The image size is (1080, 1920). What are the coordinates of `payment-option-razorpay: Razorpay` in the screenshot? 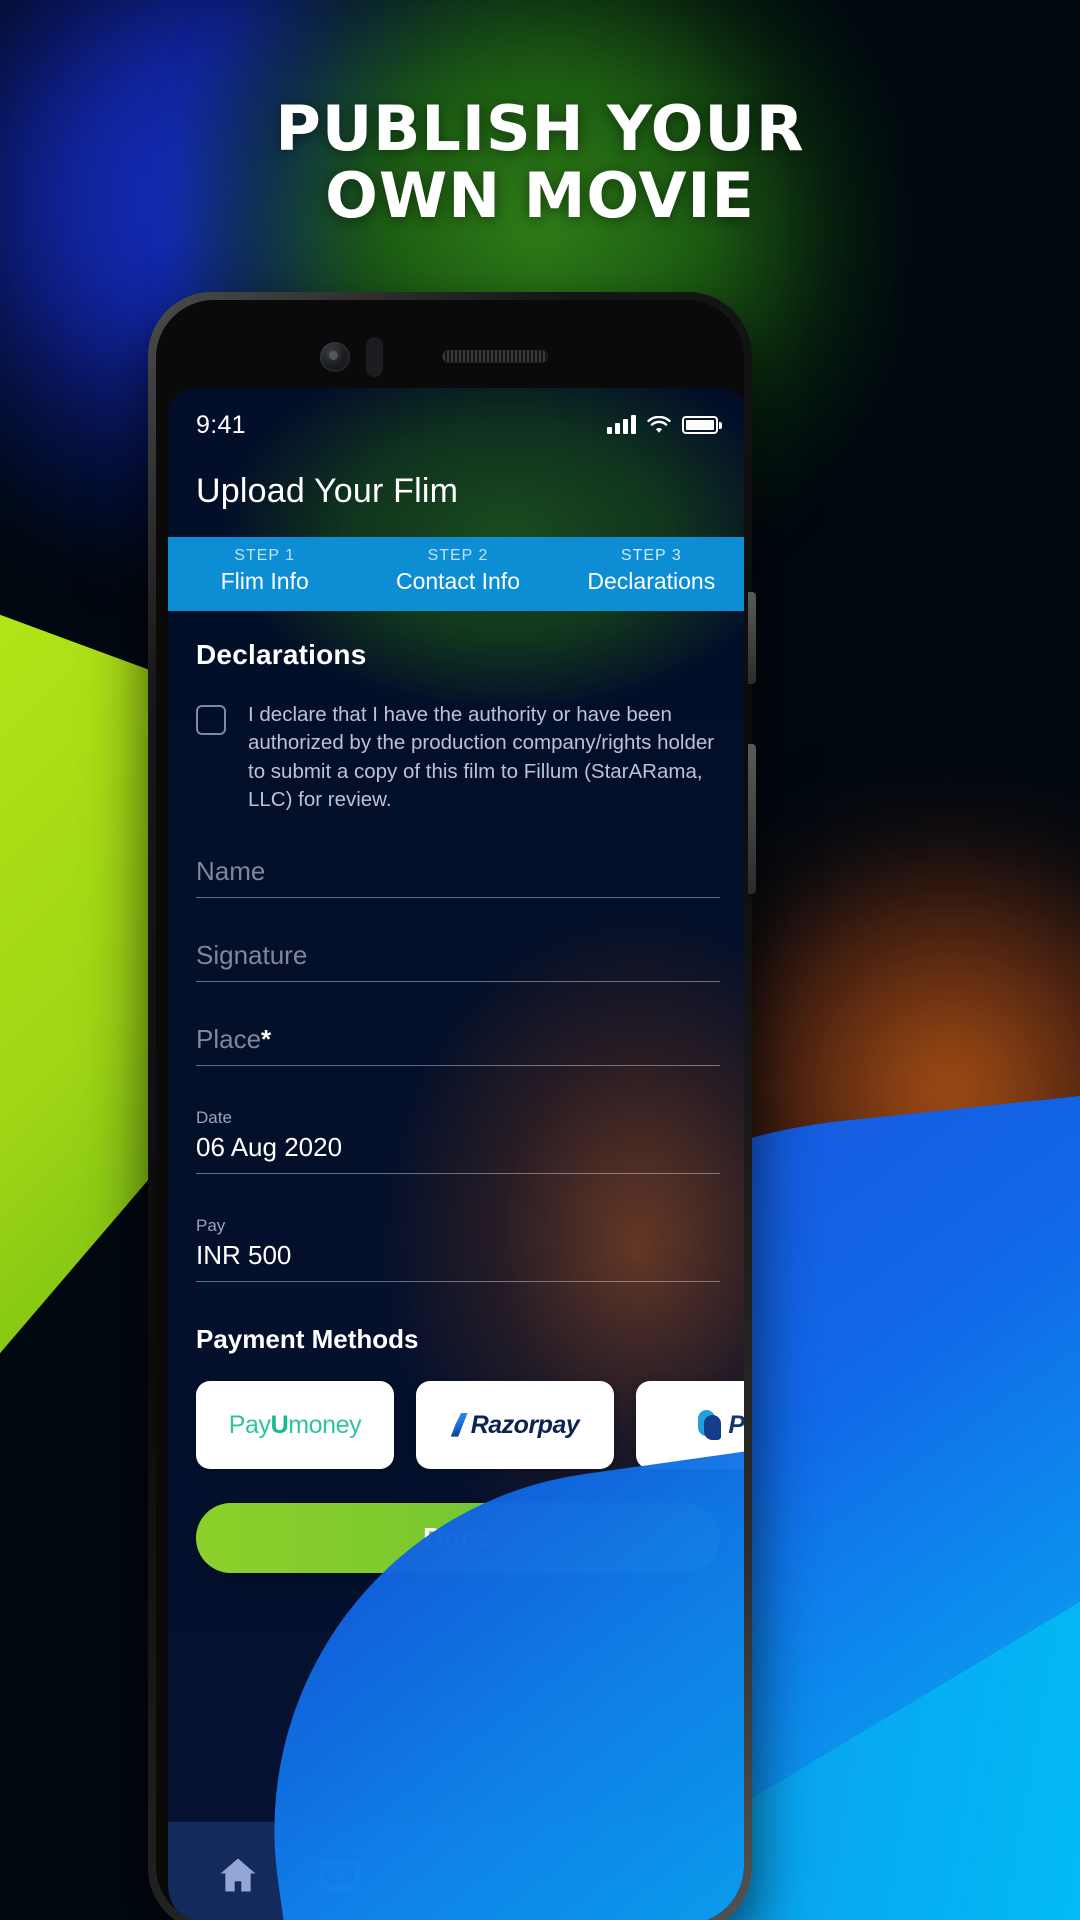 It's located at (515, 1425).